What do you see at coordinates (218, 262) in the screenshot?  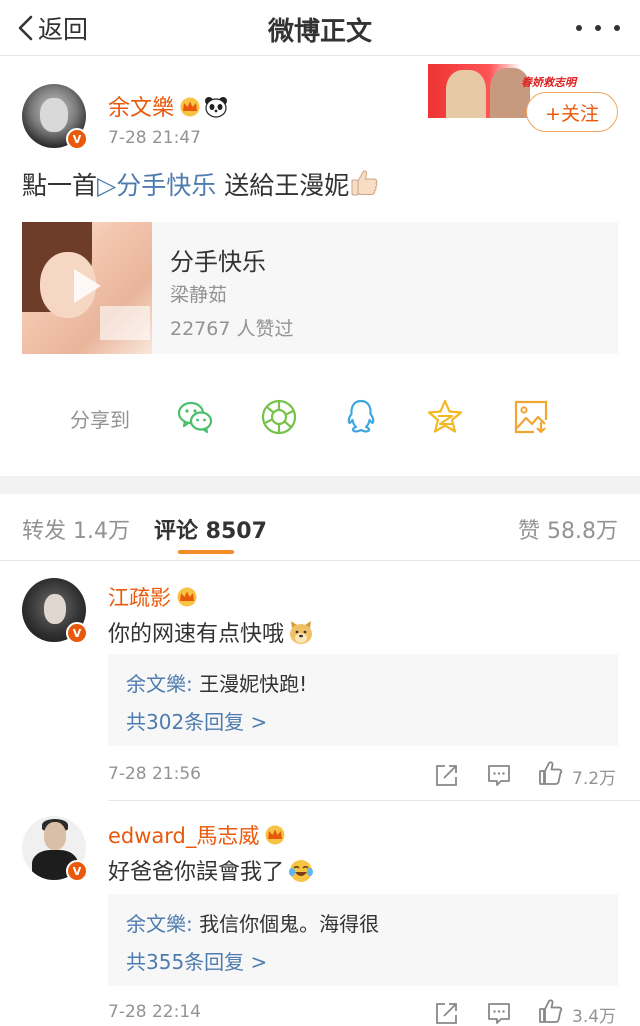 I see `music-title: 分手快乐` at bounding box center [218, 262].